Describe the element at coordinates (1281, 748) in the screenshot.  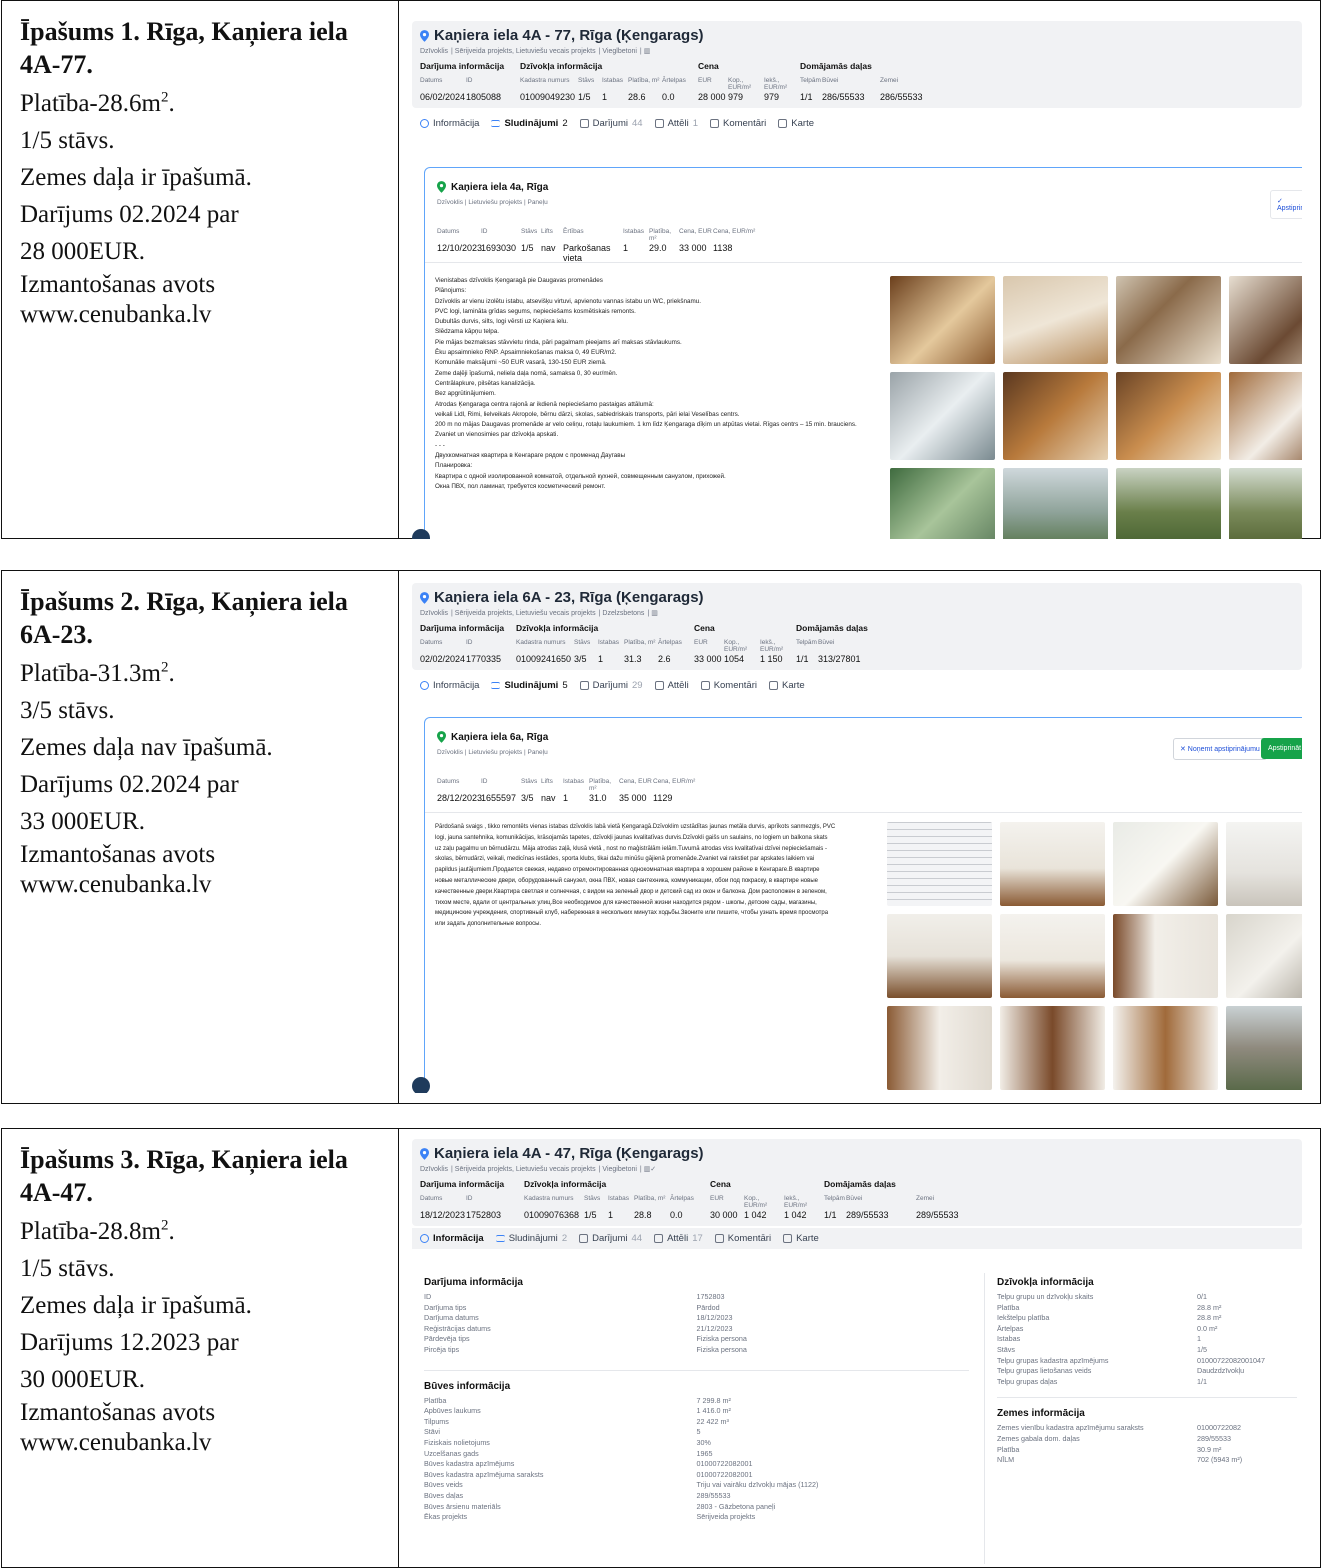
I see `approve-button: Apstiprināt` at that location.